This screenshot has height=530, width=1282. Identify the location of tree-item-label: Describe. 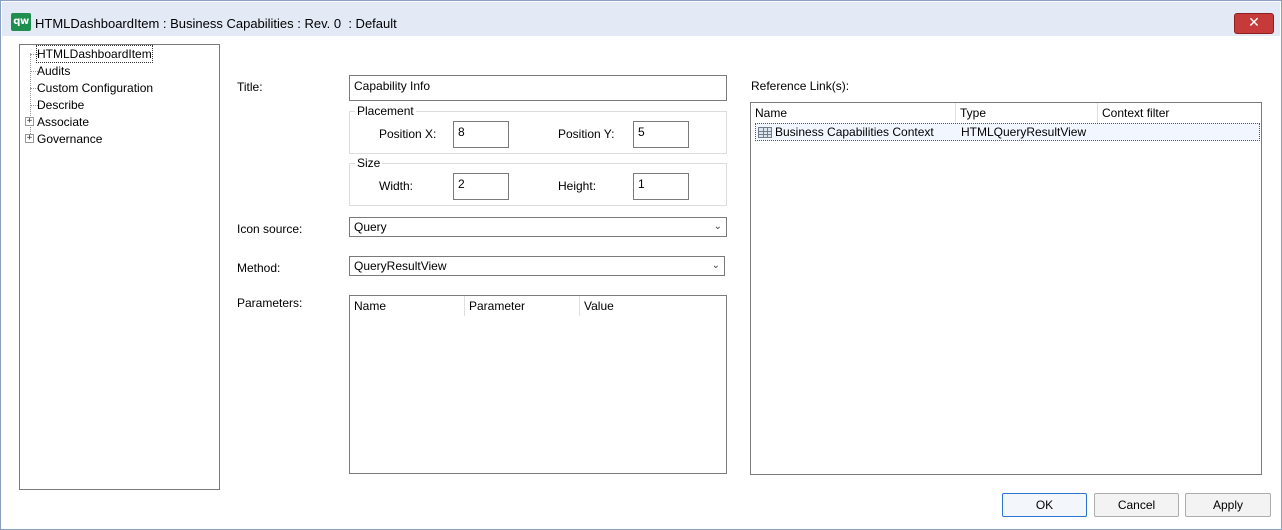
(61, 105).